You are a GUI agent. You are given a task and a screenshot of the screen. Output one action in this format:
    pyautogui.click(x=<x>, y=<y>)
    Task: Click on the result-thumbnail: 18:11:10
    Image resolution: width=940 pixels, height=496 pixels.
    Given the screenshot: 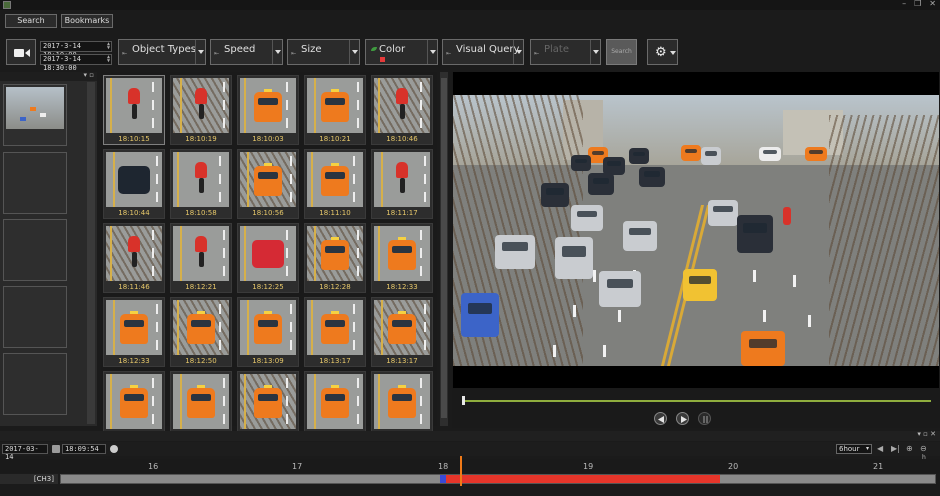 What is the action you would take?
    pyautogui.click(x=335, y=184)
    